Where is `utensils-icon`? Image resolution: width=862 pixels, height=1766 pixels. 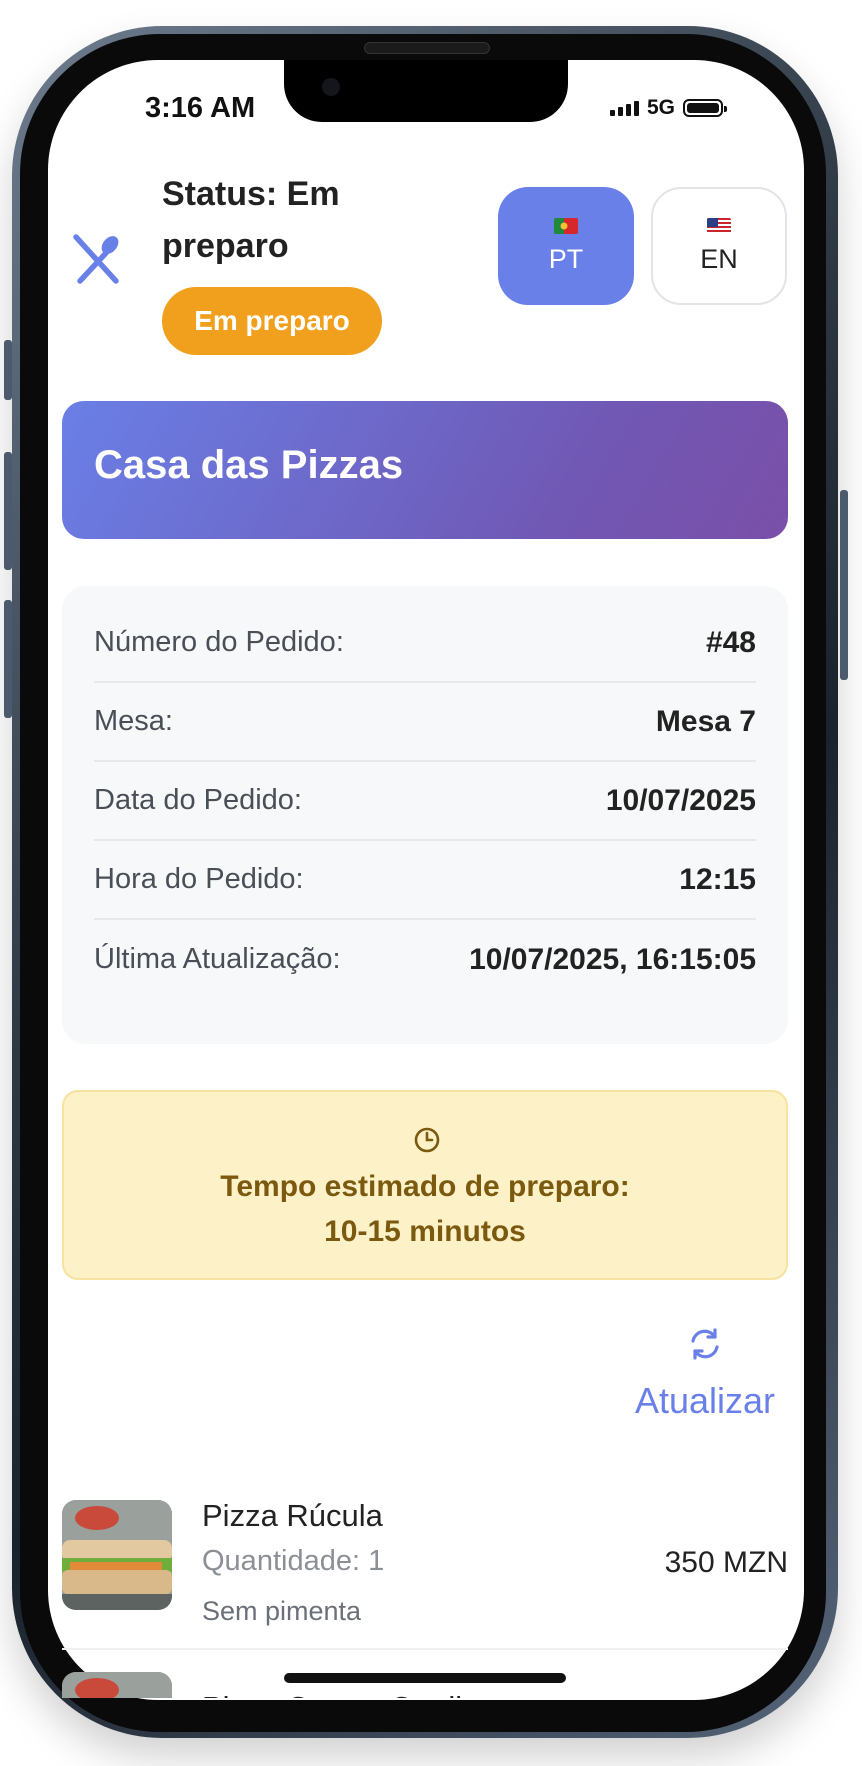 utensils-icon is located at coordinates (96, 259).